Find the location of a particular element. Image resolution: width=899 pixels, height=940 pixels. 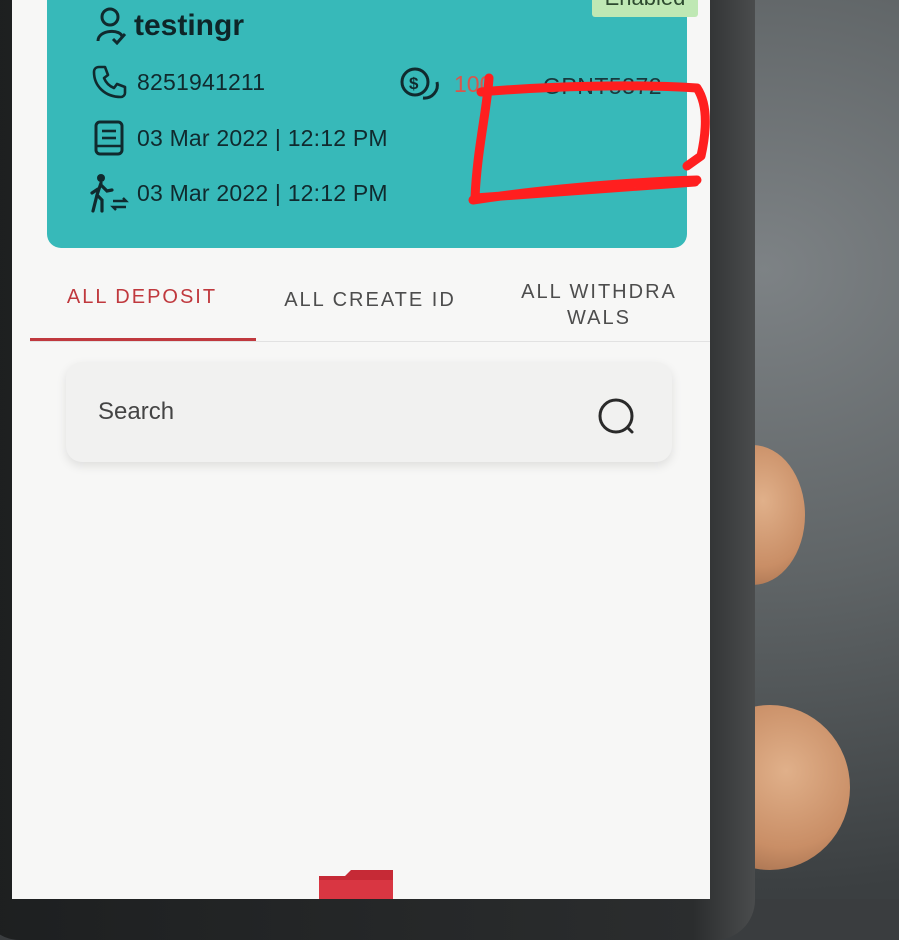

user-check-icon is located at coordinates (112, 26).